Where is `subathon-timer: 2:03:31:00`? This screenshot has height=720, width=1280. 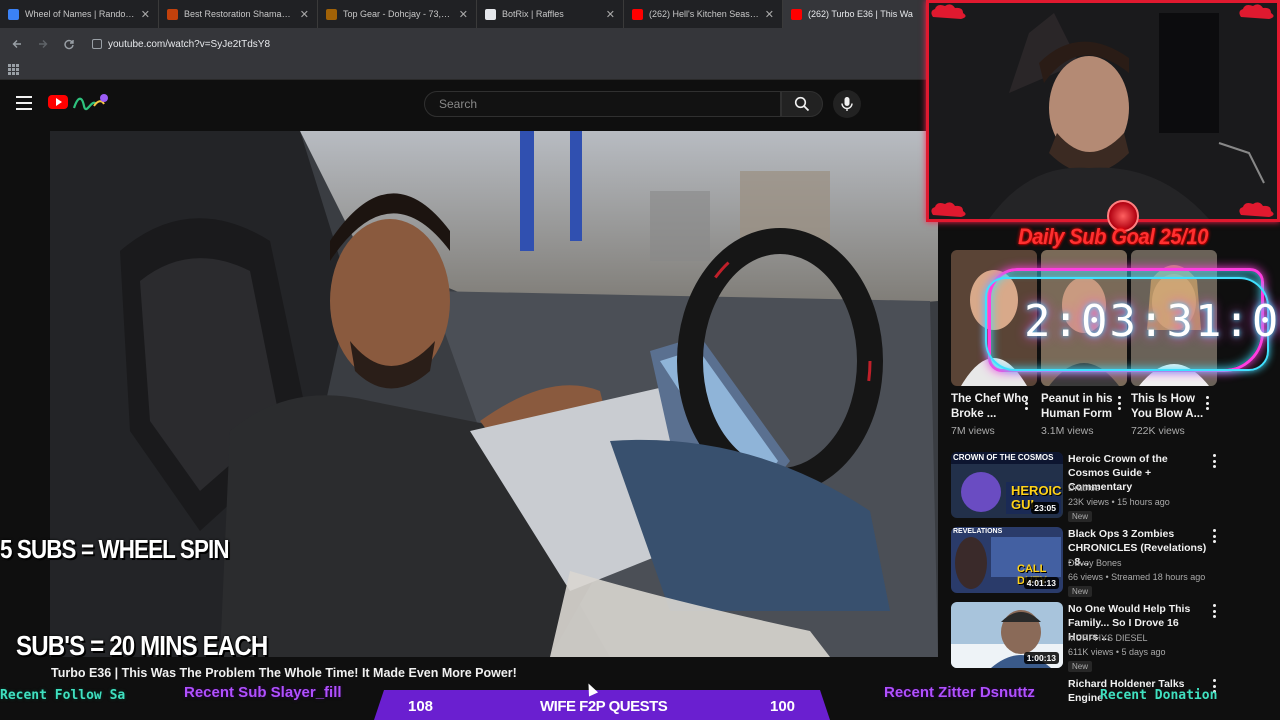
subathon-timer: 2:03:31:00 is located at coordinates (1152, 321).